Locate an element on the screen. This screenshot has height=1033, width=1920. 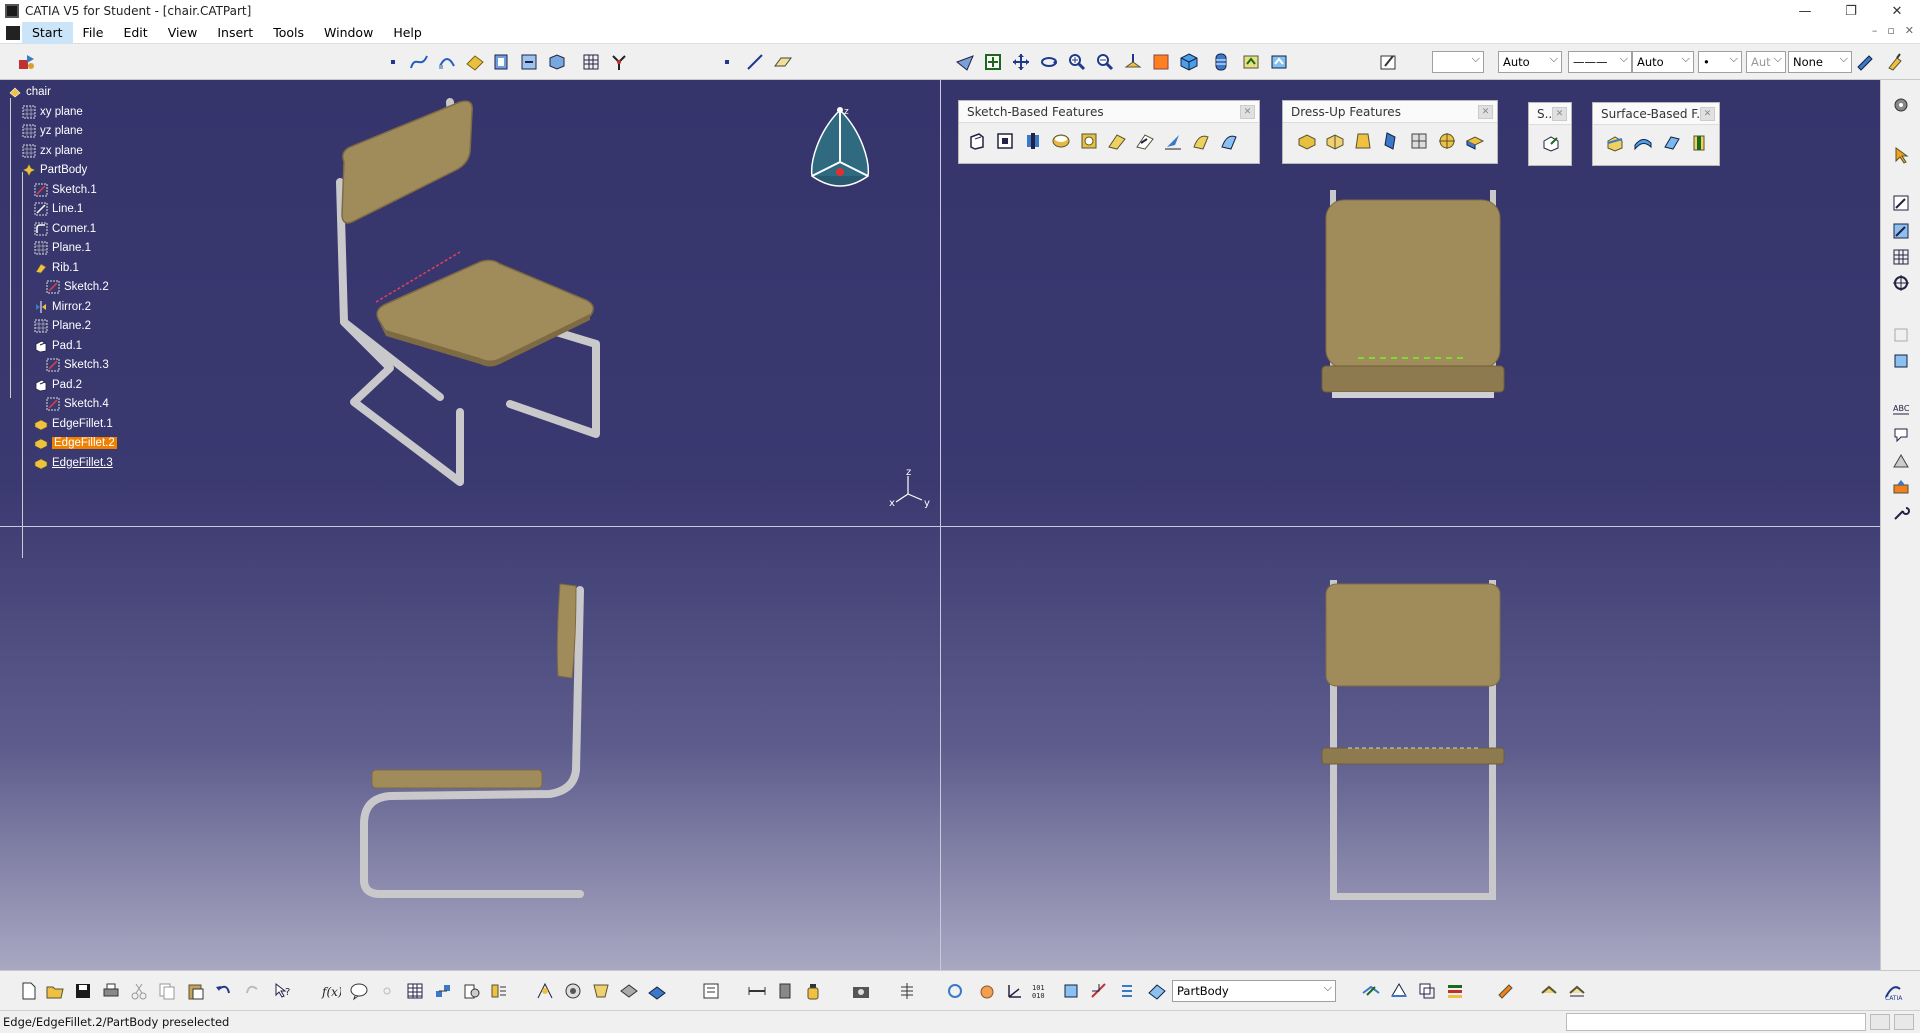
doc-restore-button: ▫ is located at coordinates (1890, 30).